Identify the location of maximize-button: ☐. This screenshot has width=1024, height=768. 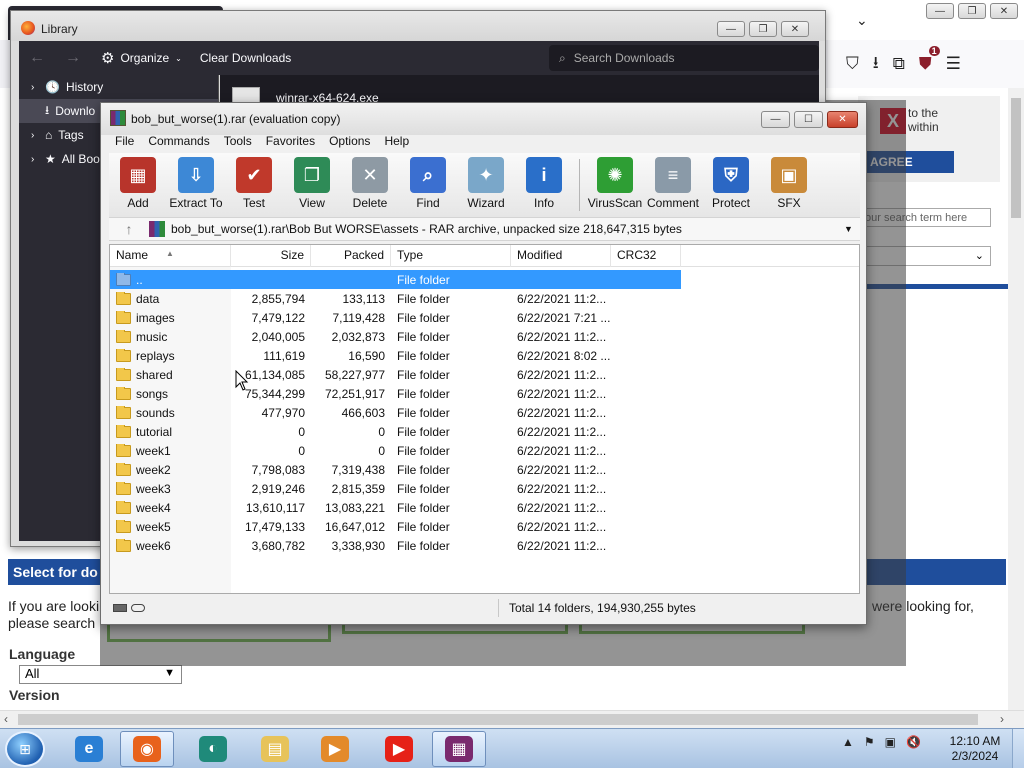
(808, 119).